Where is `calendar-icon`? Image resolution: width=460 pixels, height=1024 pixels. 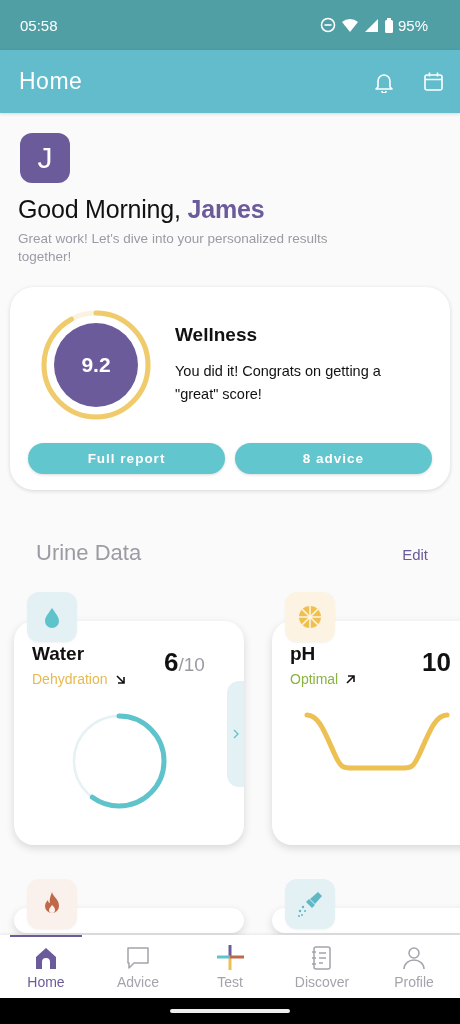 calendar-icon is located at coordinates (433, 81).